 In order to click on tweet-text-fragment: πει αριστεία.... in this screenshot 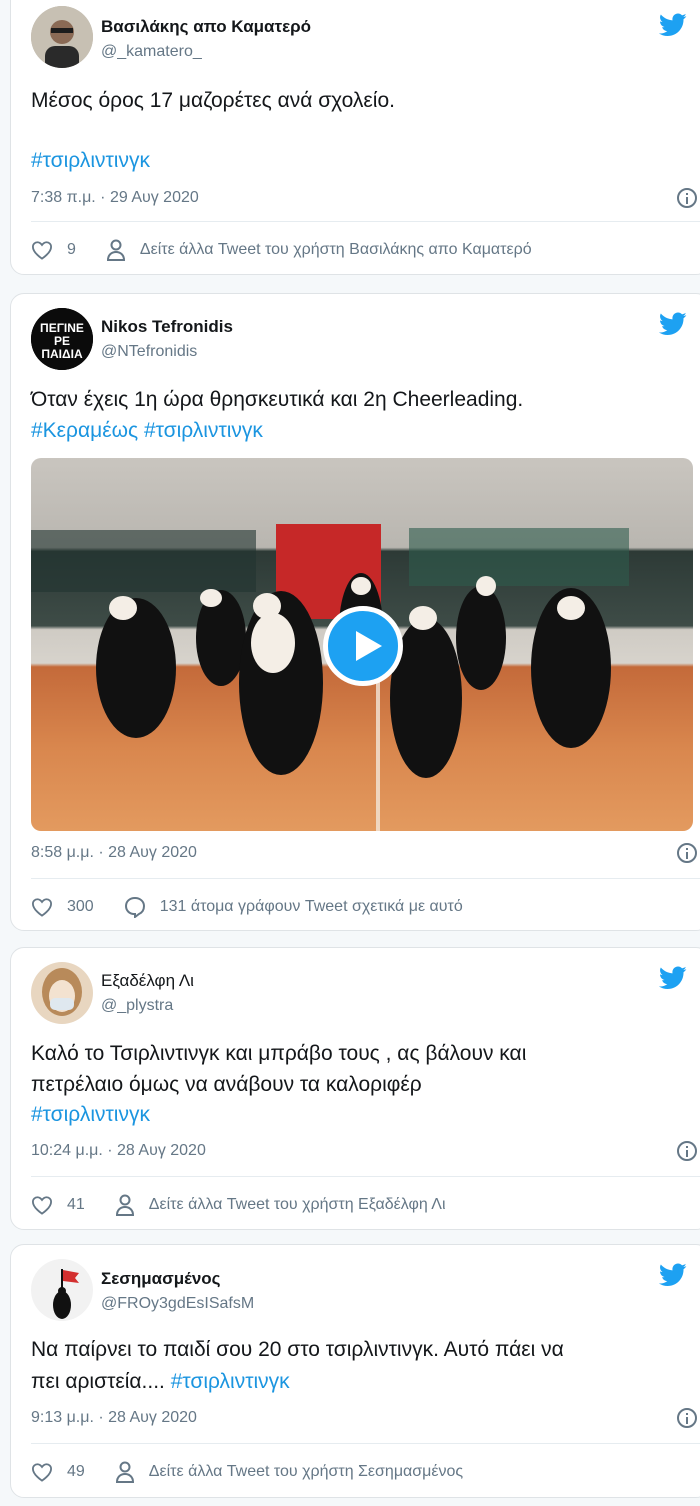, I will do `click(101, 1381)`.